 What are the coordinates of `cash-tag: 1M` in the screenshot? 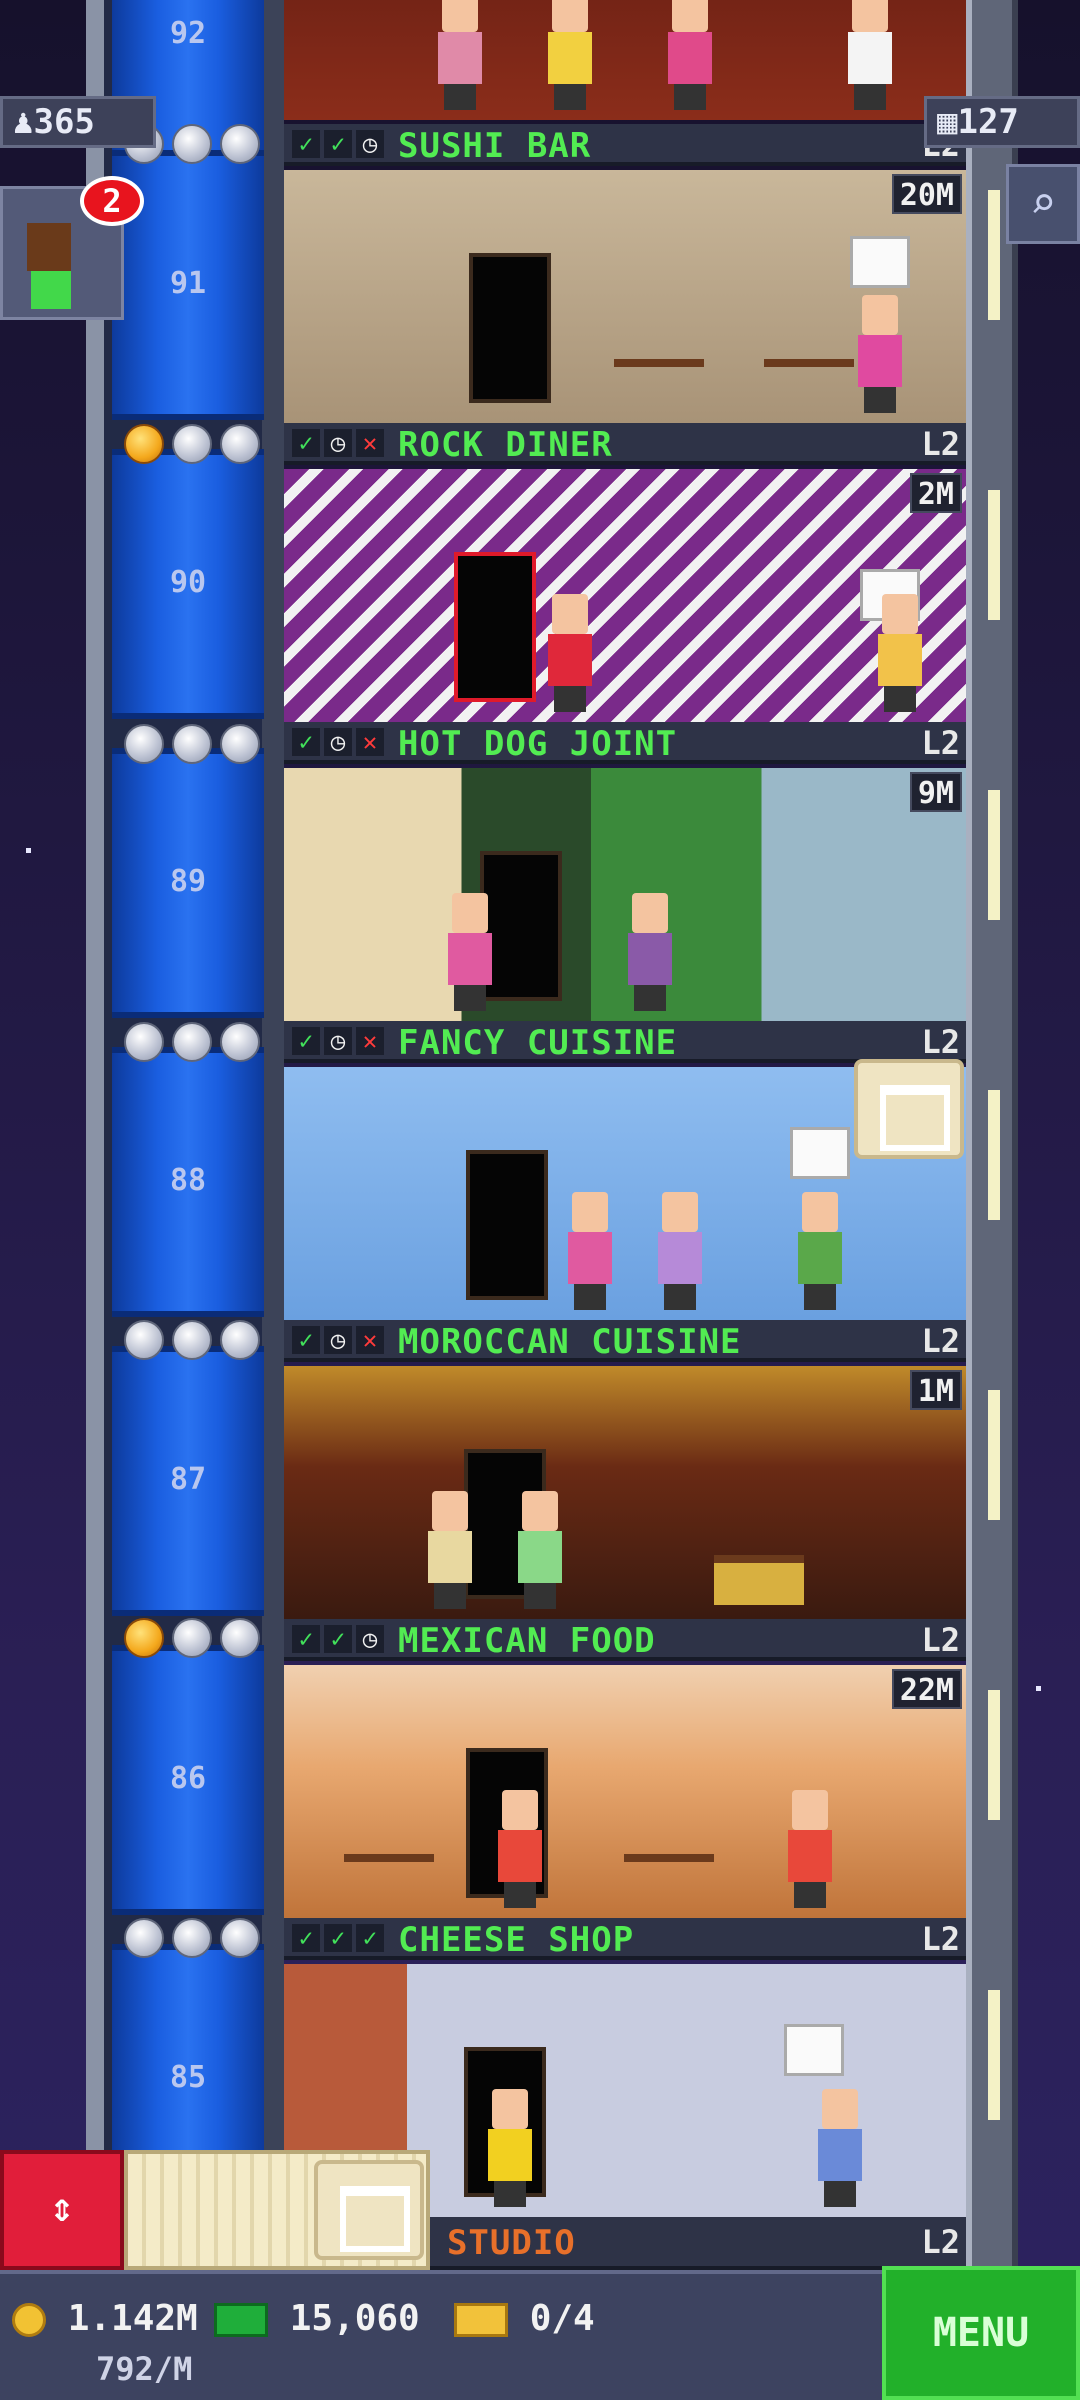 It's located at (935, 1390).